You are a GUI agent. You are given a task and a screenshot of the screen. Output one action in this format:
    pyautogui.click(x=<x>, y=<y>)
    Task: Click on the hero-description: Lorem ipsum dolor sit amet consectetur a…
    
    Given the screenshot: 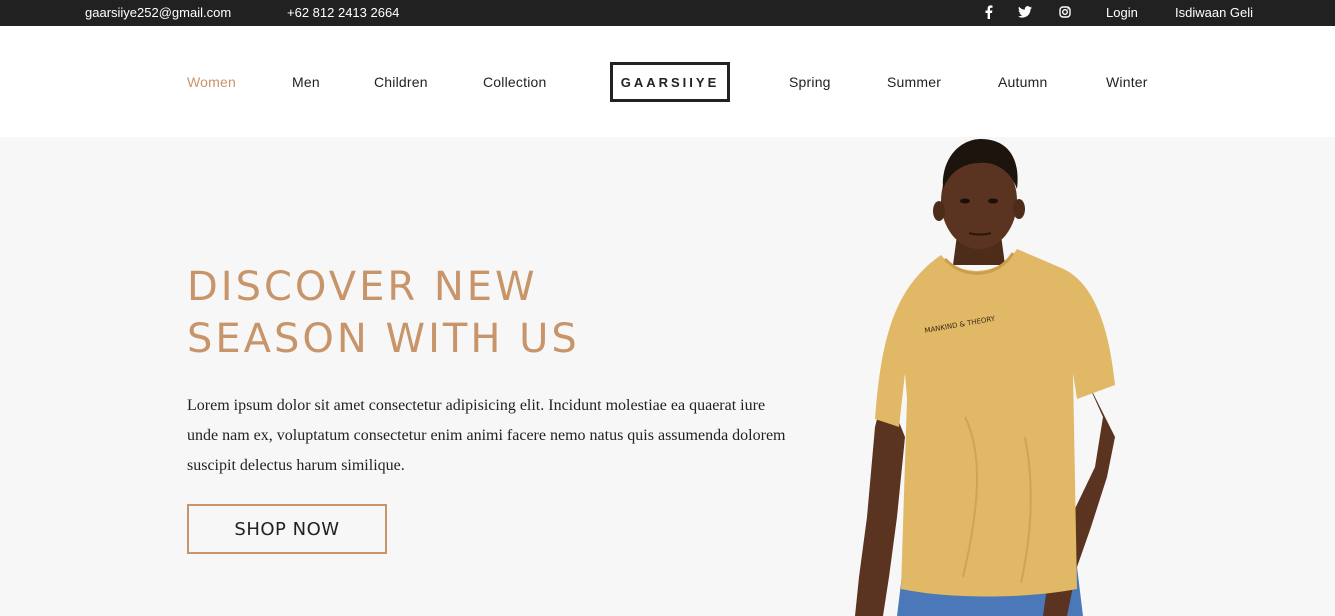 What is the action you would take?
    pyautogui.click(x=486, y=435)
    